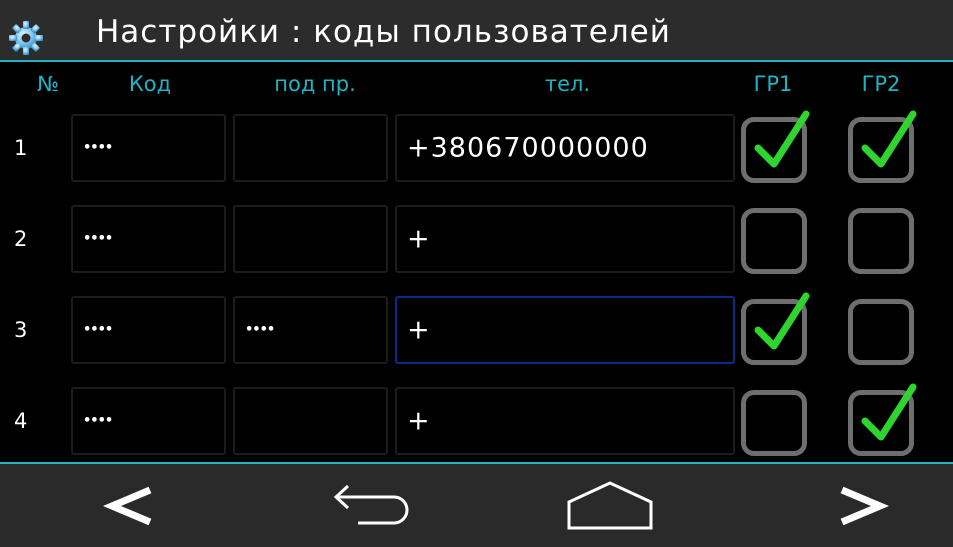  I want to click on back-button, so click(372, 505).